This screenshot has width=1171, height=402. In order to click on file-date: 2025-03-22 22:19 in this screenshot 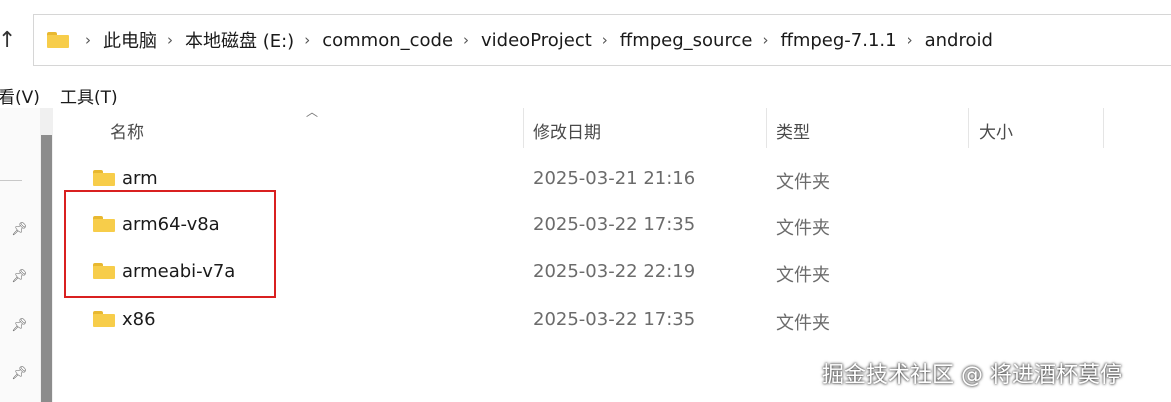, I will do `click(614, 271)`.